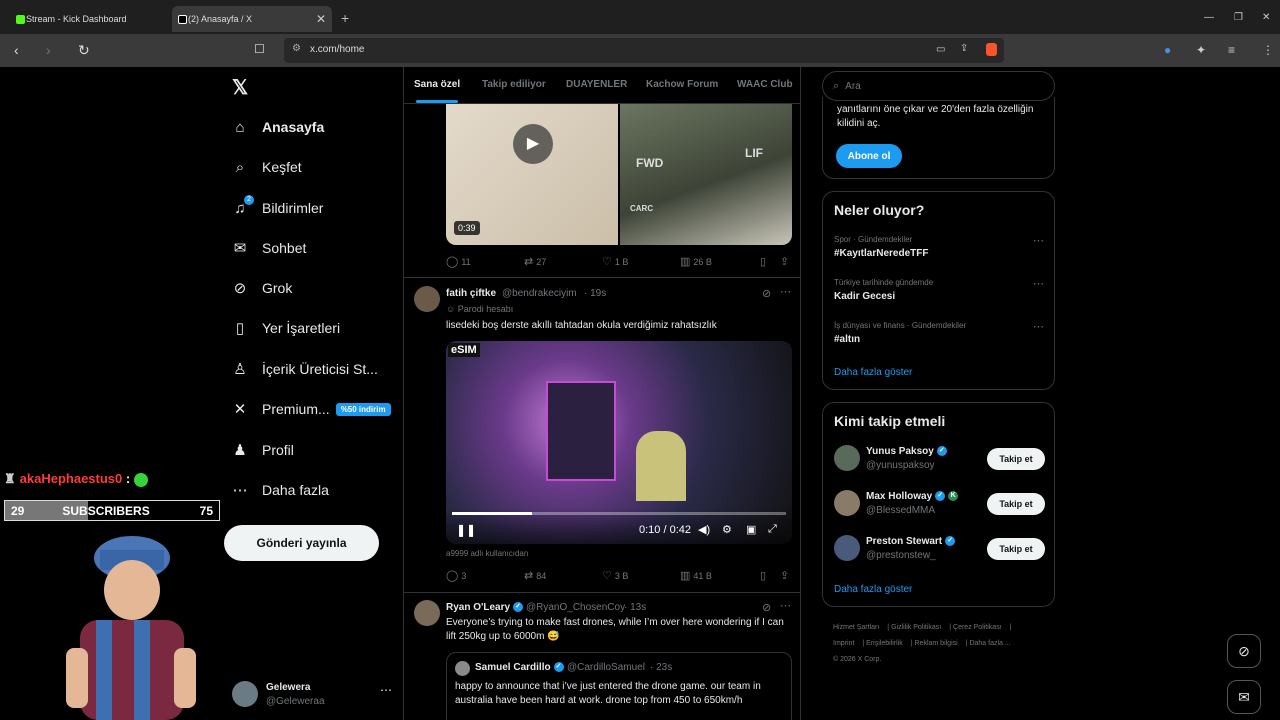 The image size is (1280, 720). Describe the element at coordinates (277, 127) in the screenshot. I see `nav-home: ⌂ Anasayfa` at that location.